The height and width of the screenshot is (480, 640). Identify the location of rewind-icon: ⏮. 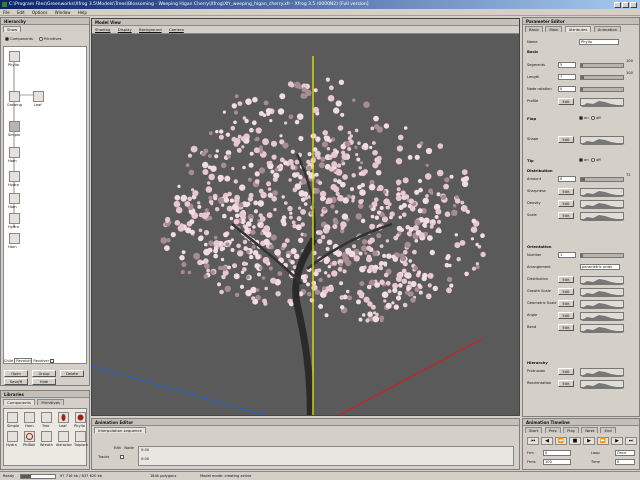
(533, 441).